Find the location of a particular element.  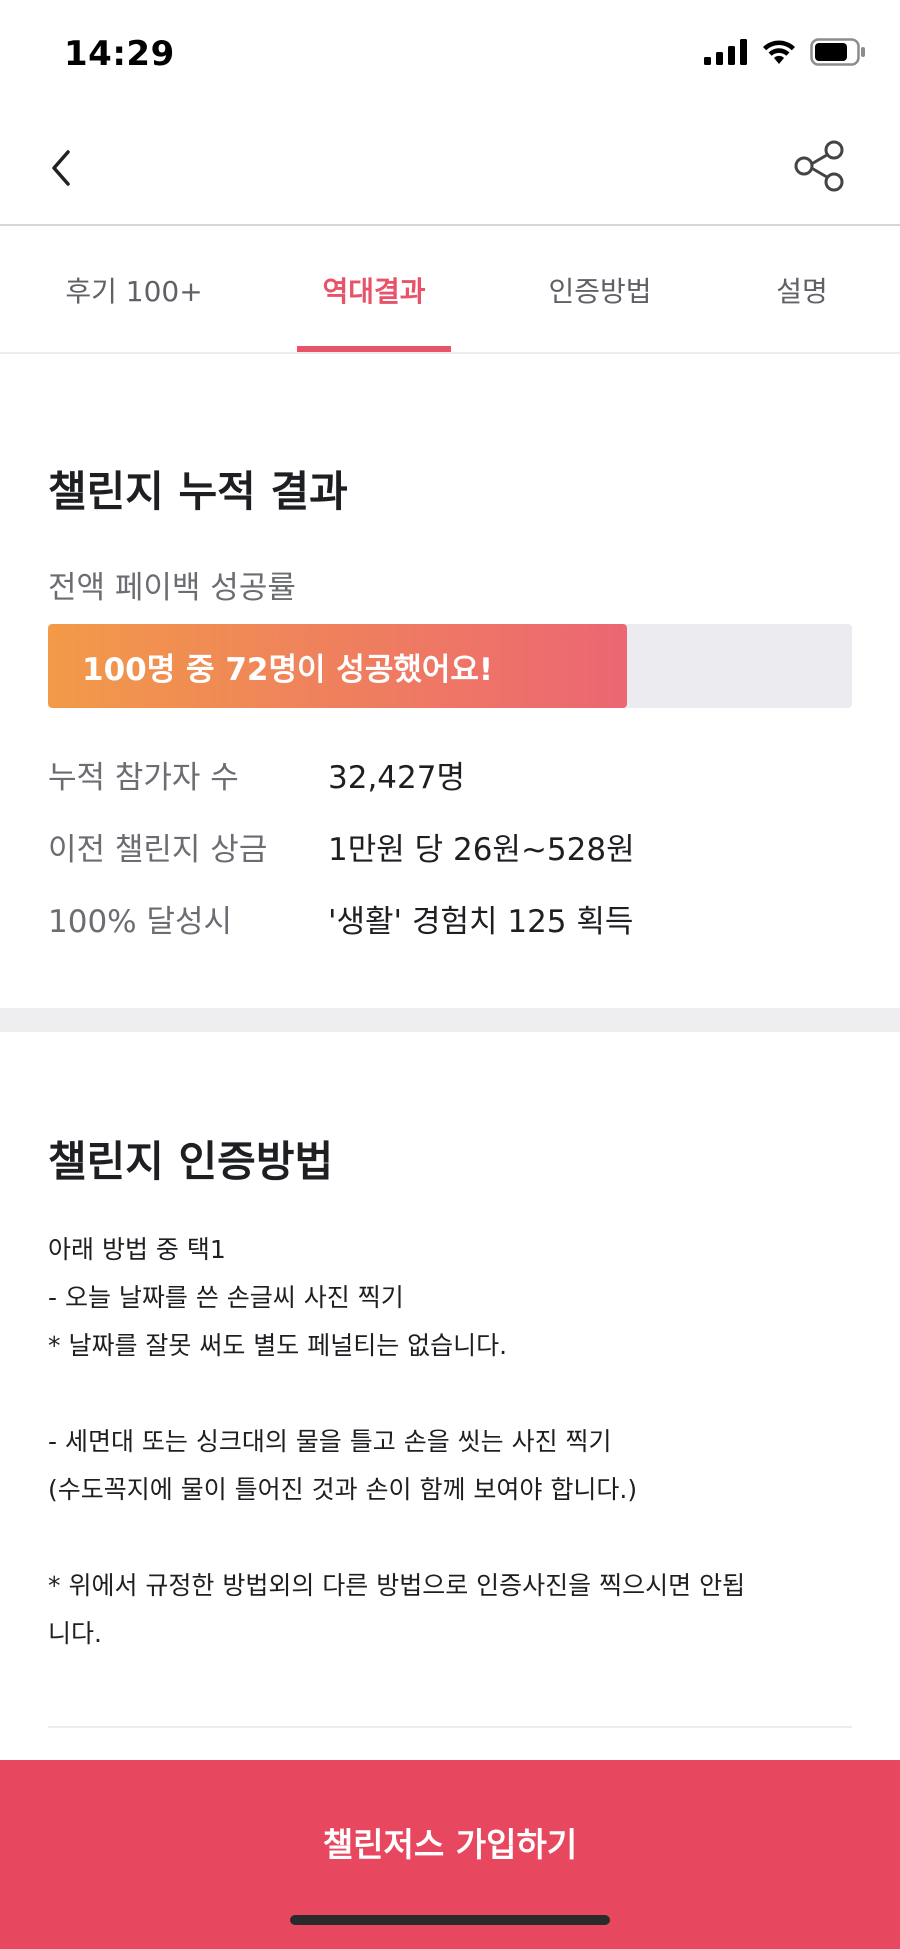

share-icon is located at coordinates (819, 166).